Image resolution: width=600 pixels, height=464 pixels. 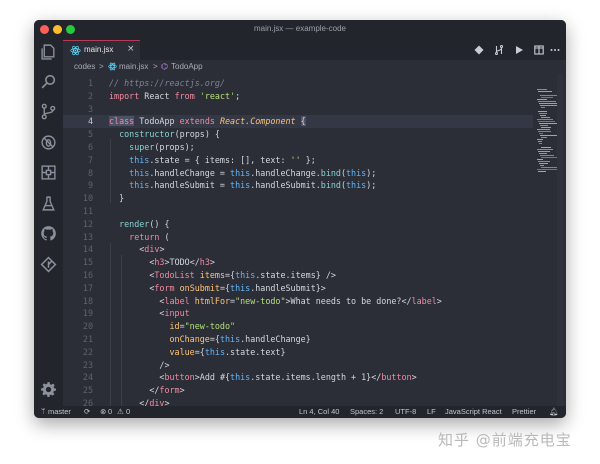 I want to click on line-number: 19, so click(x=78, y=313).